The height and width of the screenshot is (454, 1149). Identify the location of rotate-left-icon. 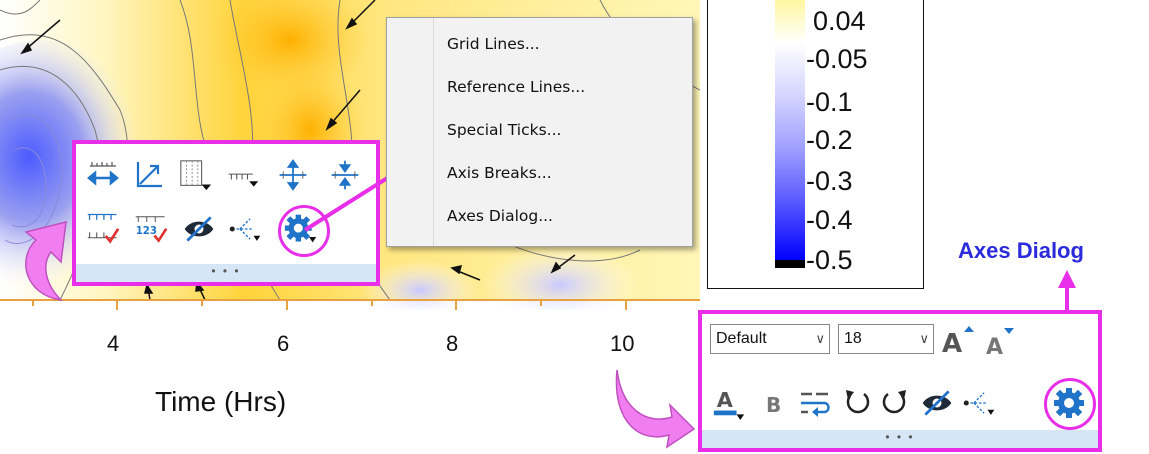
(857, 403).